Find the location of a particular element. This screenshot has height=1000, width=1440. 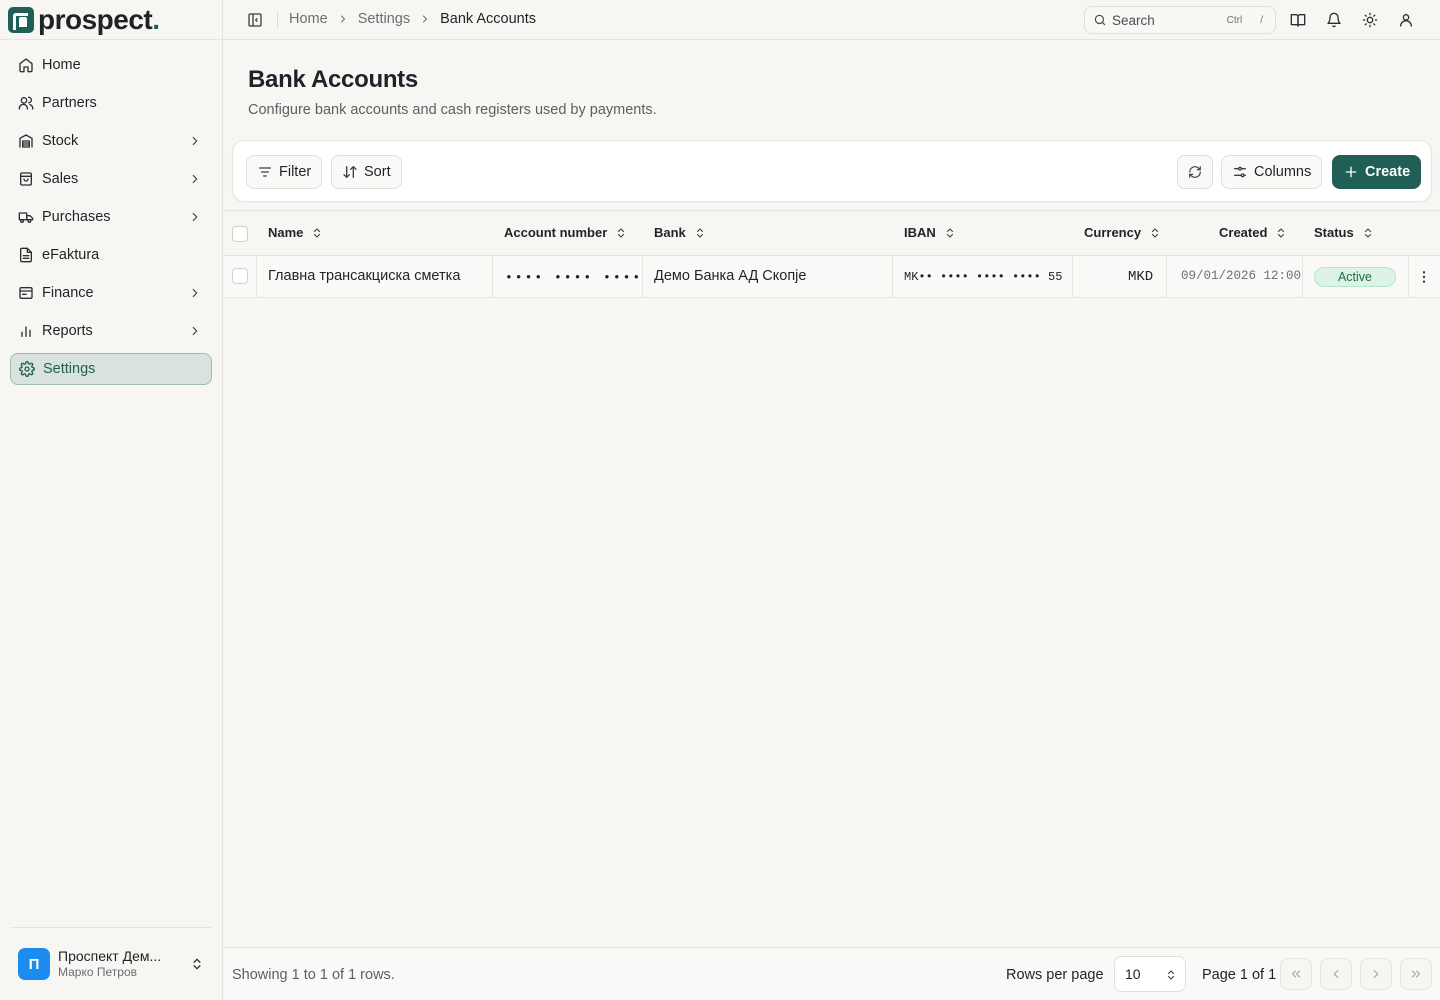

account-switcher: П Проспект Дем... Марко Петров is located at coordinates (111, 964).